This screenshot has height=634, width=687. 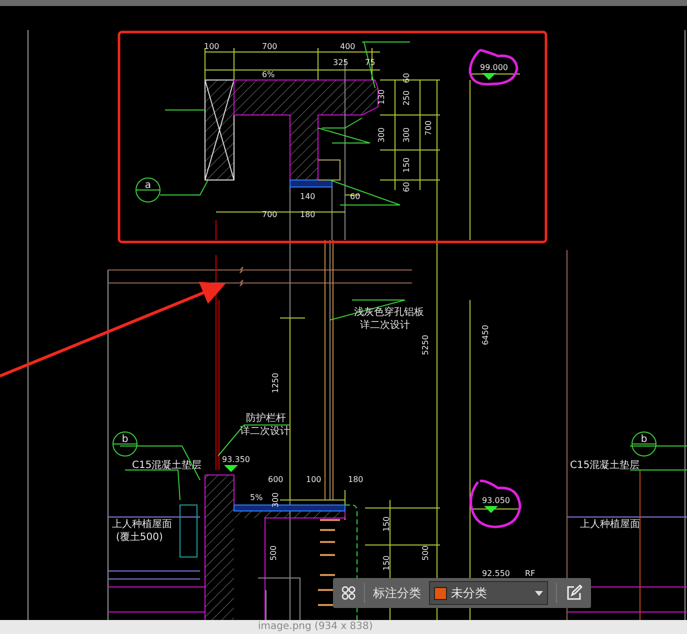 What do you see at coordinates (256, 497) in the screenshot?
I see `dimension-label: 5%` at bounding box center [256, 497].